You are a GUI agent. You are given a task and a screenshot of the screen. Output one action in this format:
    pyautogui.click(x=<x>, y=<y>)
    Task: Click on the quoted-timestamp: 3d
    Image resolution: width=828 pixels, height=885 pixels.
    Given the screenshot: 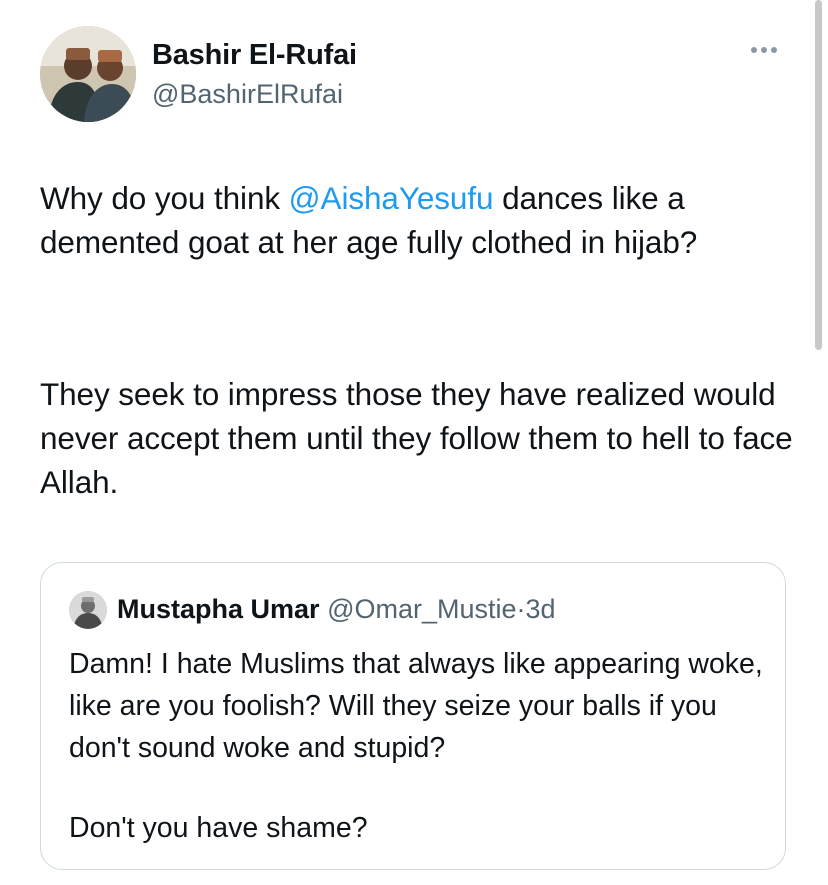 What is the action you would take?
    pyautogui.click(x=541, y=609)
    